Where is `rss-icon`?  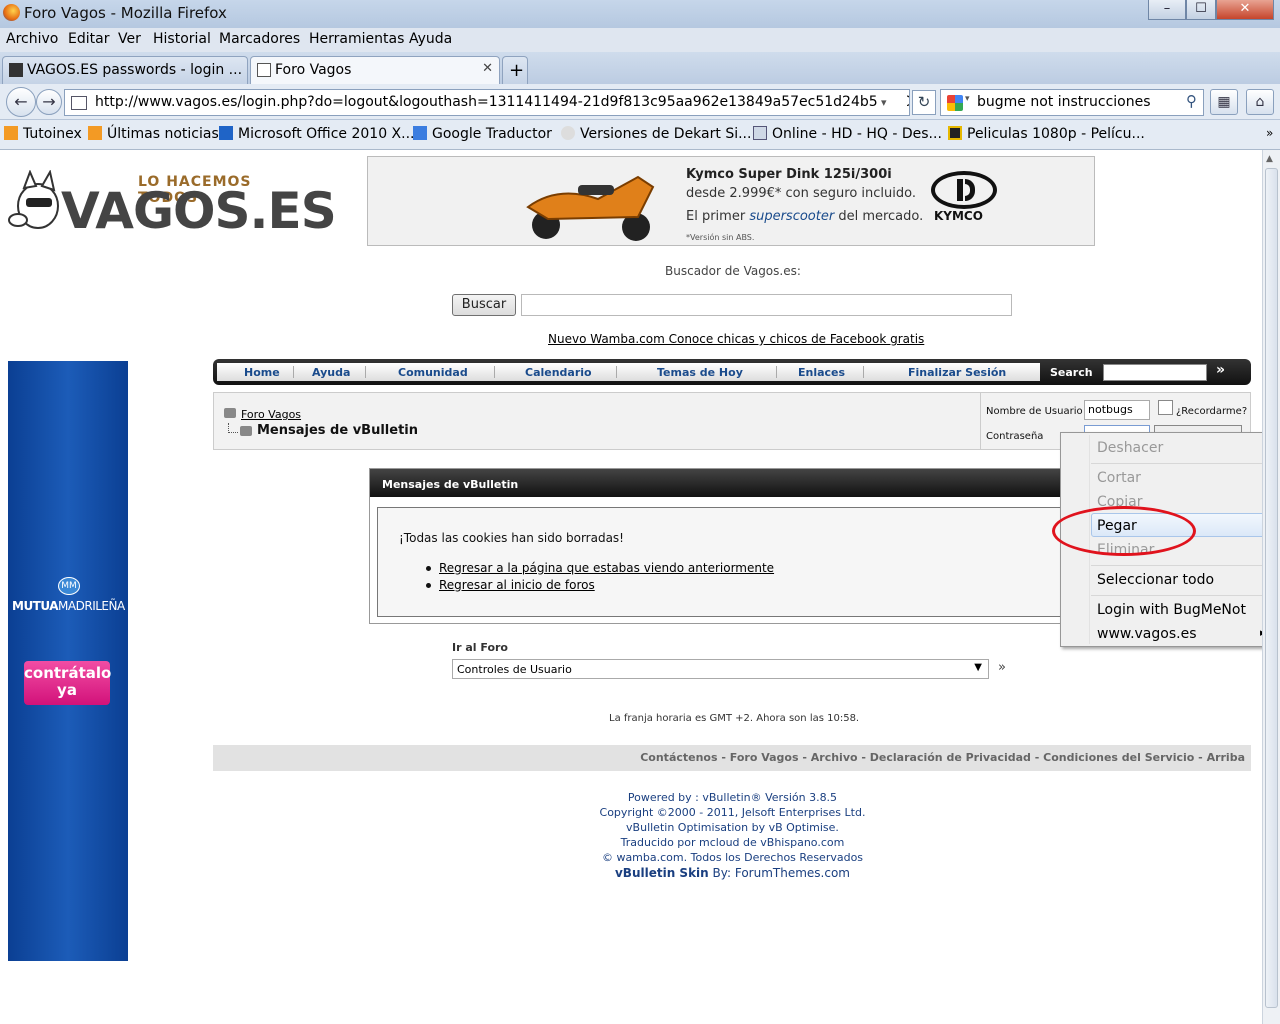
rss-icon is located at coordinates (95, 133).